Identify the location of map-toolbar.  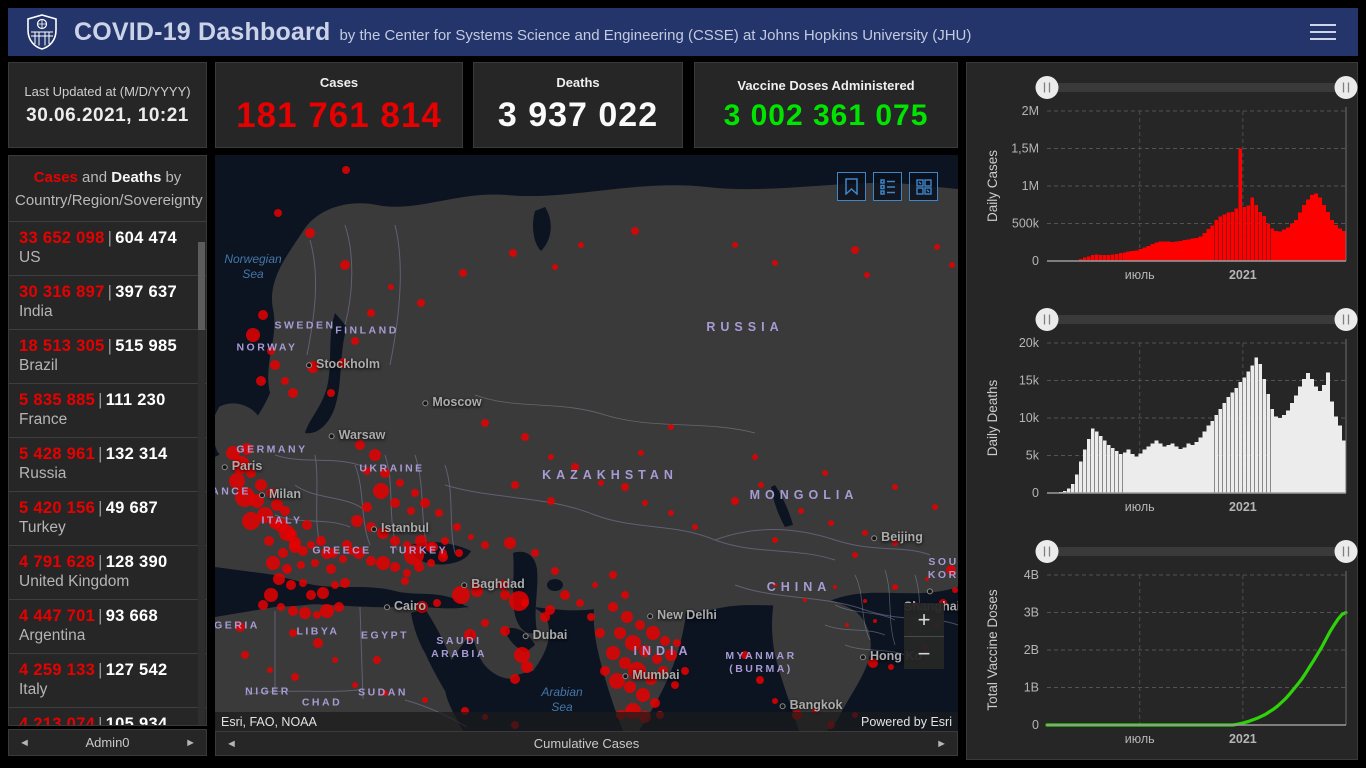
(887, 186).